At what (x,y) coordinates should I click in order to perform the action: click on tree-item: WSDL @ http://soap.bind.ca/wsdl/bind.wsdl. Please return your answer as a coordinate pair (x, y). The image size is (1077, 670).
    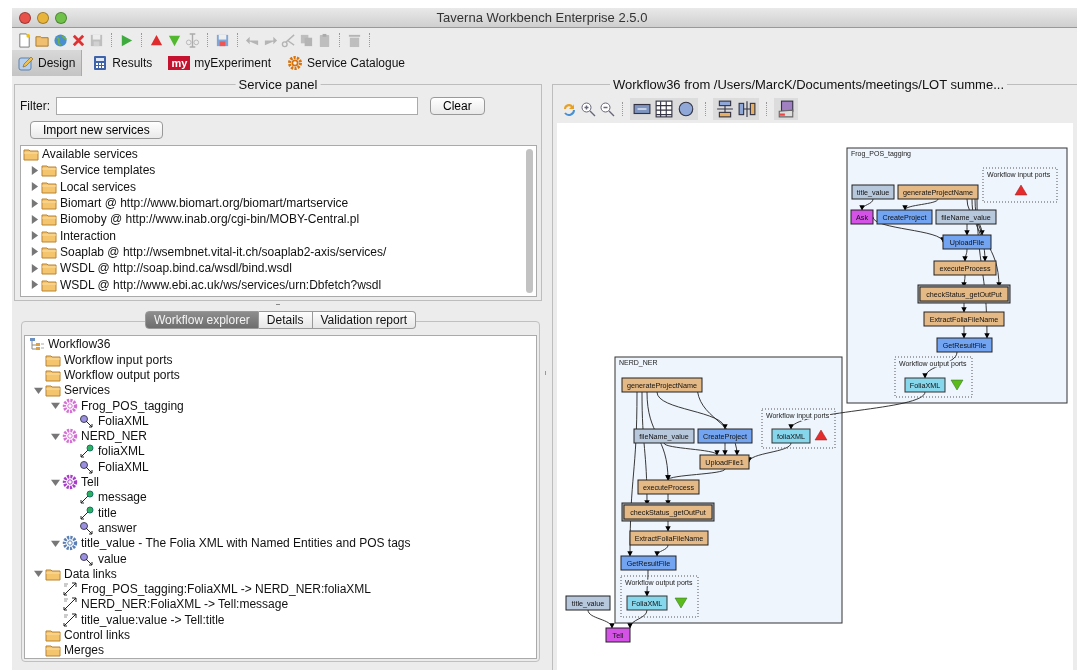
    Looking at the image, I should click on (272, 268).